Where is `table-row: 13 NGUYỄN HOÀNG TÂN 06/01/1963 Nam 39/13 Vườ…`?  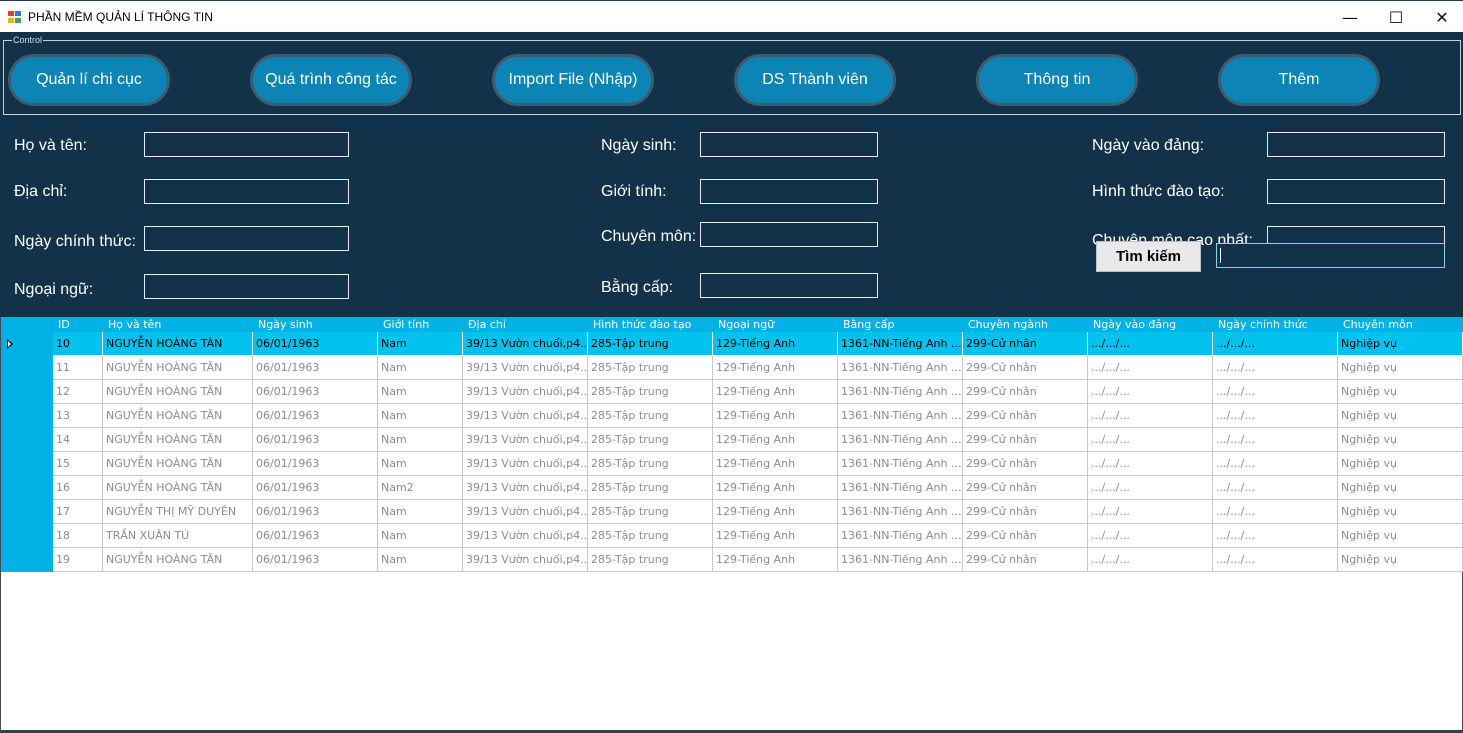 table-row: 13 NGUYỄN HOÀNG TÂN 06/01/1963 Nam 39/13 Vườ… is located at coordinates (758, 416).